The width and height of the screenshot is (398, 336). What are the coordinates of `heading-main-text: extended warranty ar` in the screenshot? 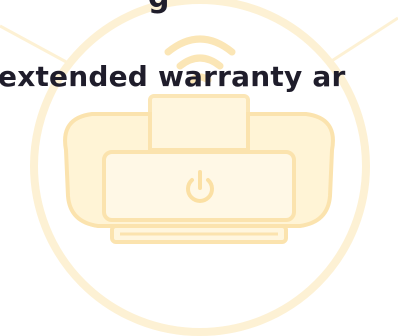 It's located at (173, 76).